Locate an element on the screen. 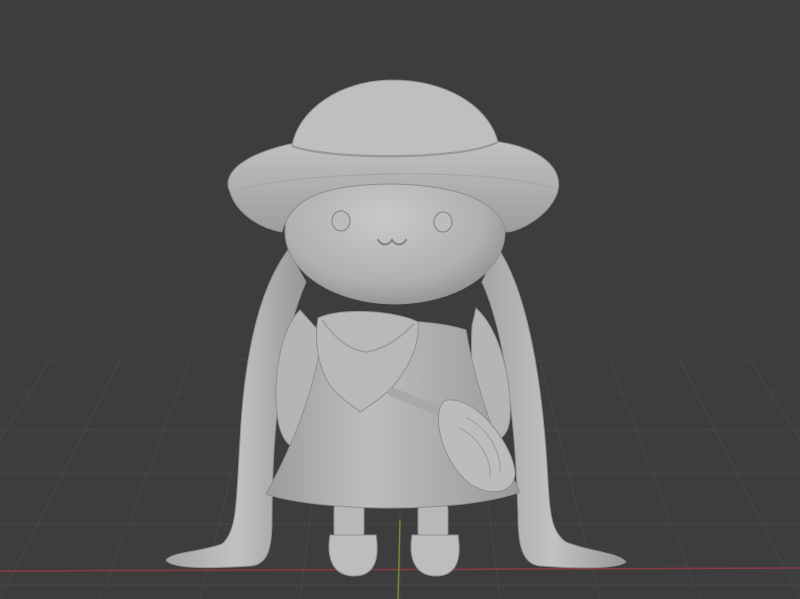  right-eye is located at coordinates (443, 222).